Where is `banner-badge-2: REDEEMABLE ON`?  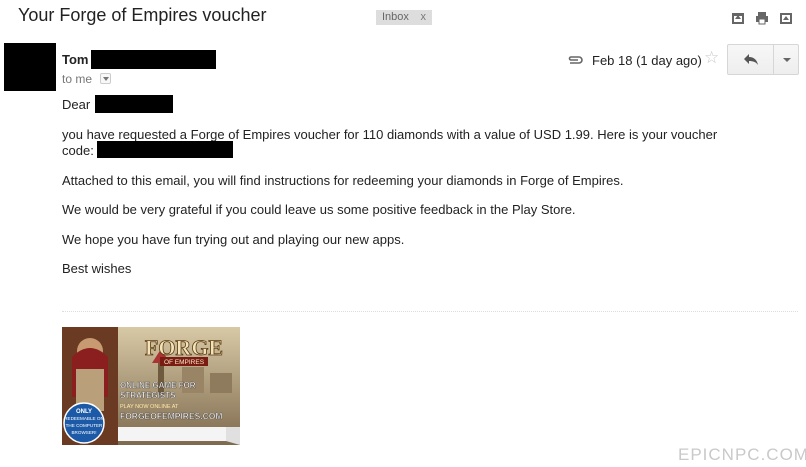
banner-badge-2: REDEEMABLE ON is located at coordinates (84, 418).